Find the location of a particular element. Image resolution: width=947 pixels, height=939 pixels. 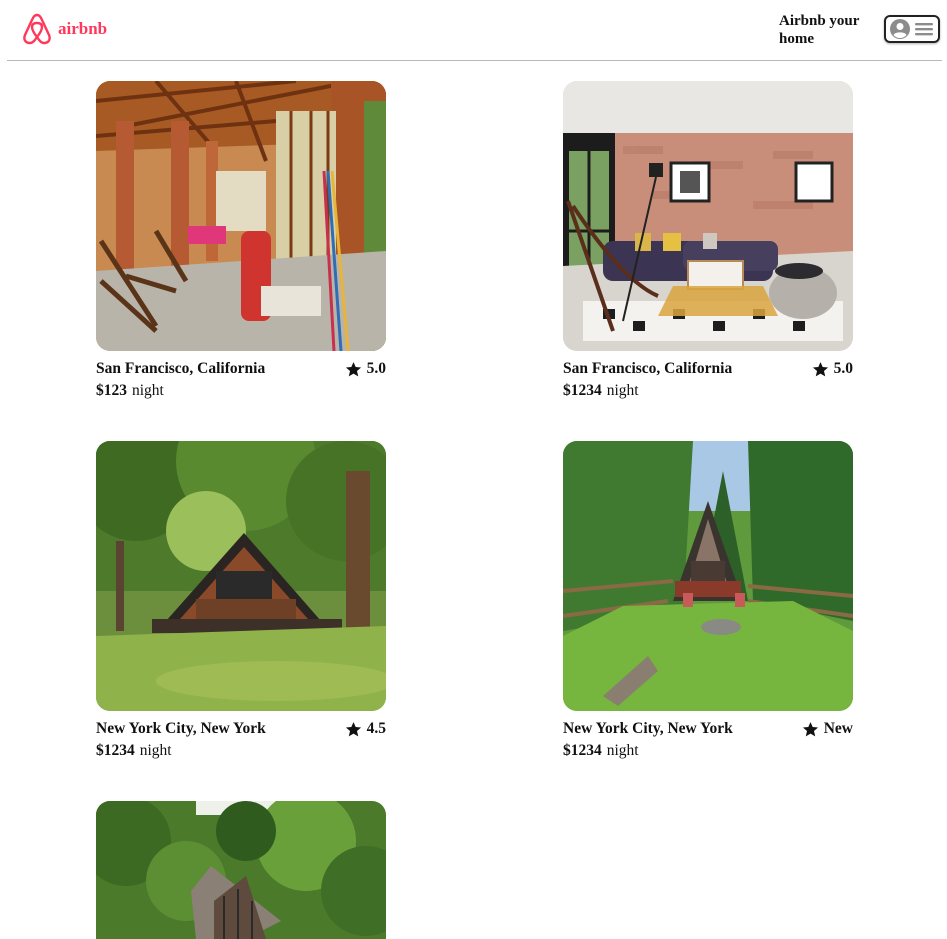

listing-title-row: New York City, New York 4.5 is located at coordinates (241, 729).